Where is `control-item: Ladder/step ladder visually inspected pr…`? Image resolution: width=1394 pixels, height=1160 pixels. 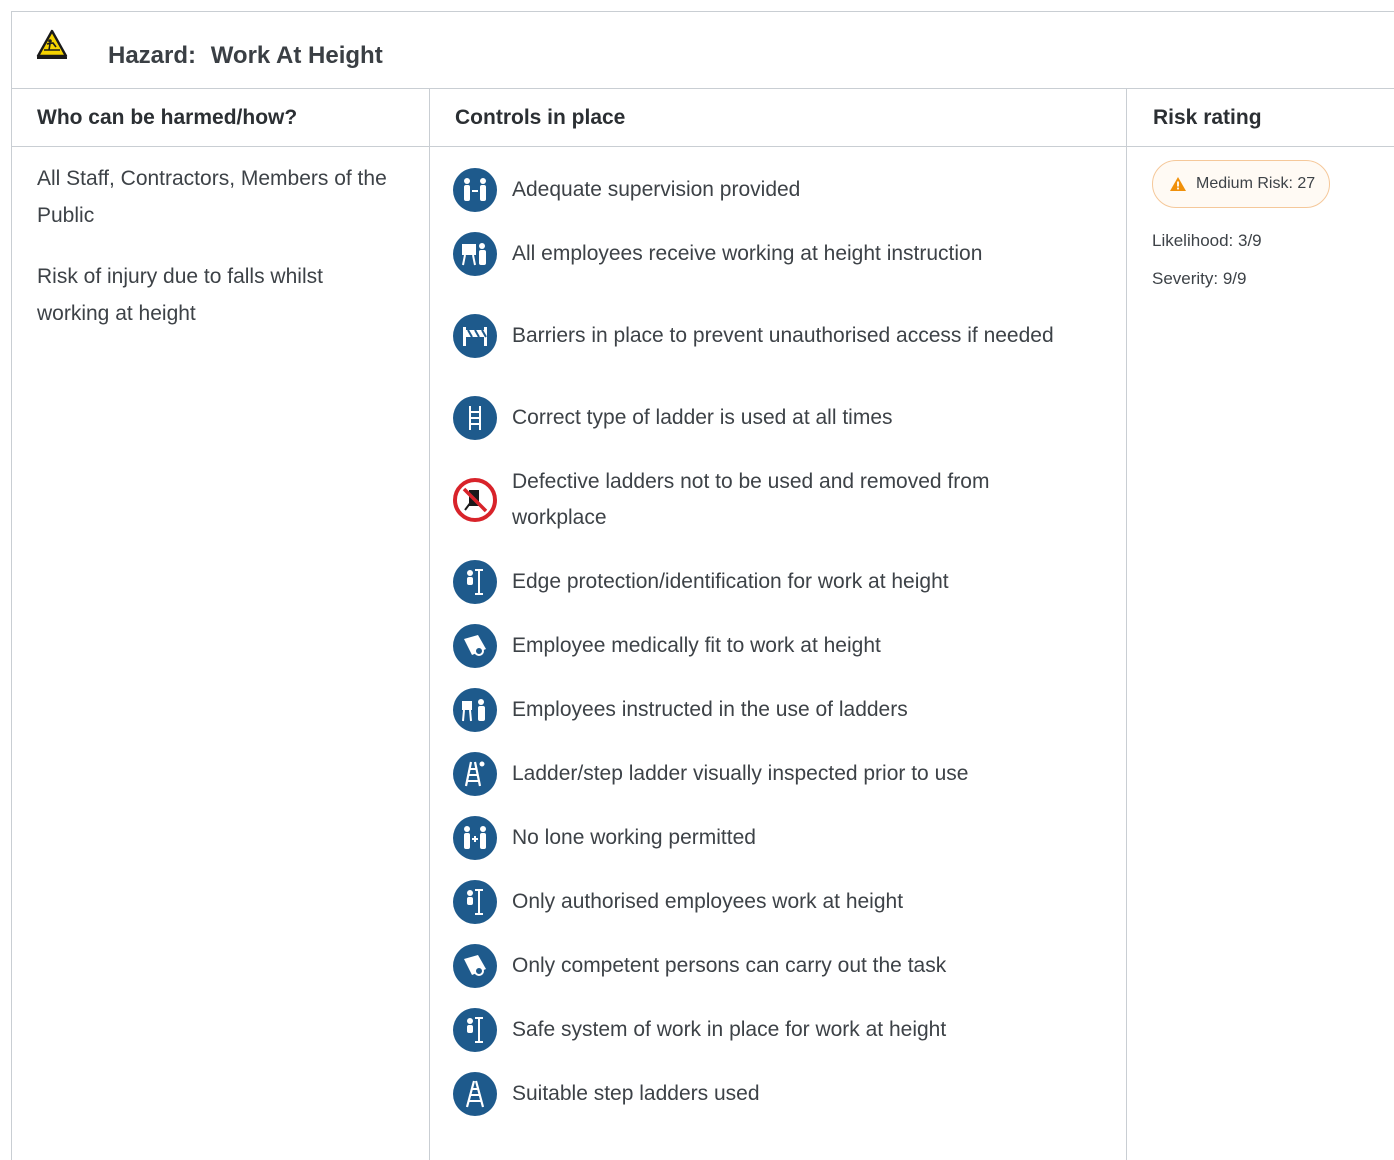
control-item: Ladder/step ladder visually inspected pr… is located at coordinates (773, 774).